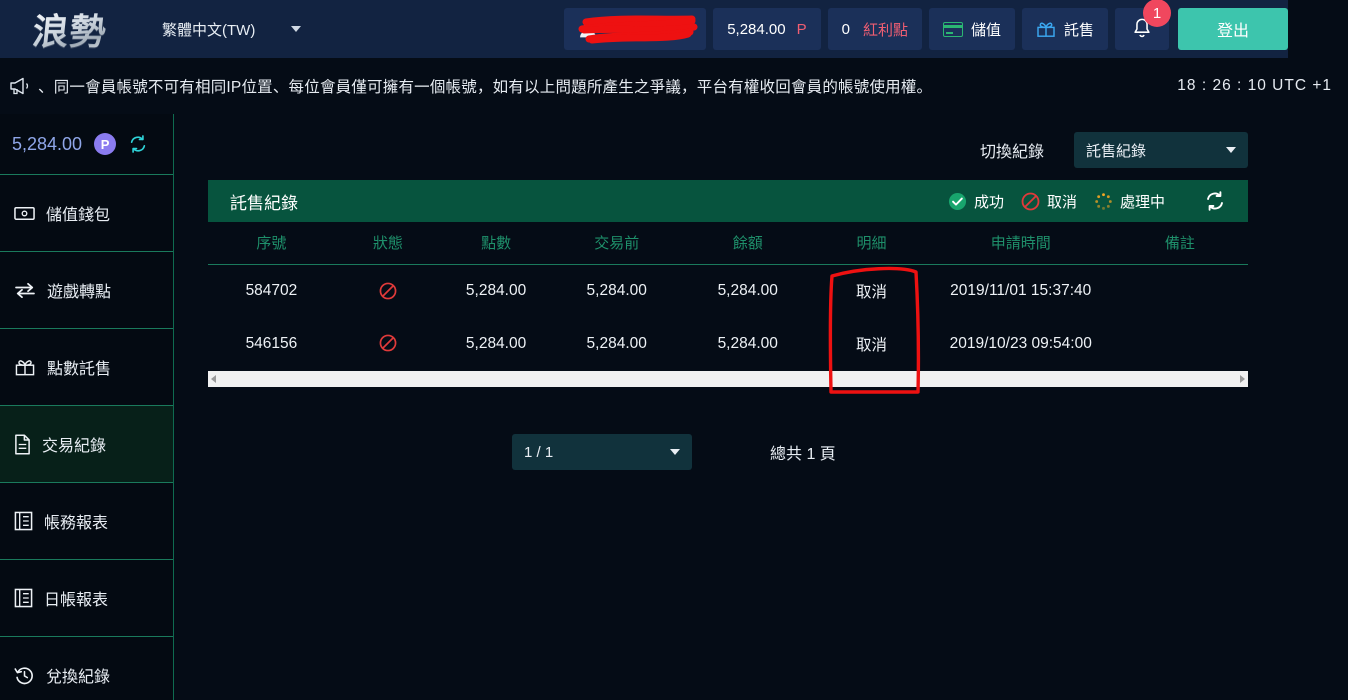 The width and height of the screenshot is (1348, 700). What do you see at coordinates (616, 290) in the screenshot?
I see `cell-before: 5,284.00` at bounding box center [616, 290].